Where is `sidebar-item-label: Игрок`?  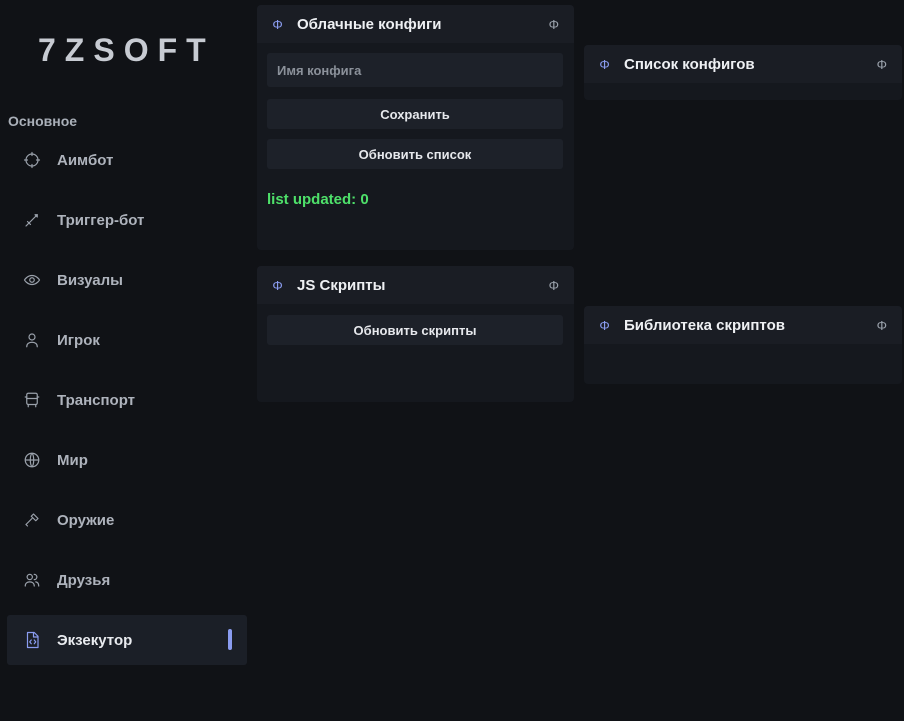 sidebar-item-label: Игрок is located at coordinates (78, 340).